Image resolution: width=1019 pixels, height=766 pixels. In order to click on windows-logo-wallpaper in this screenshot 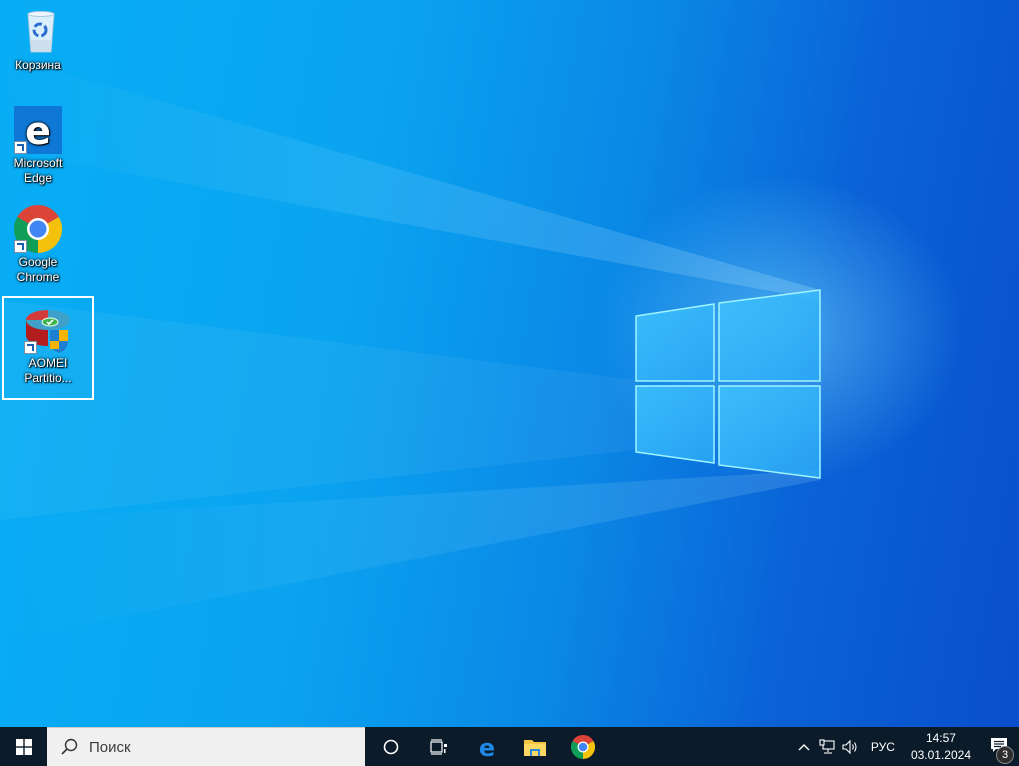, I will do `click(728, 384)`.